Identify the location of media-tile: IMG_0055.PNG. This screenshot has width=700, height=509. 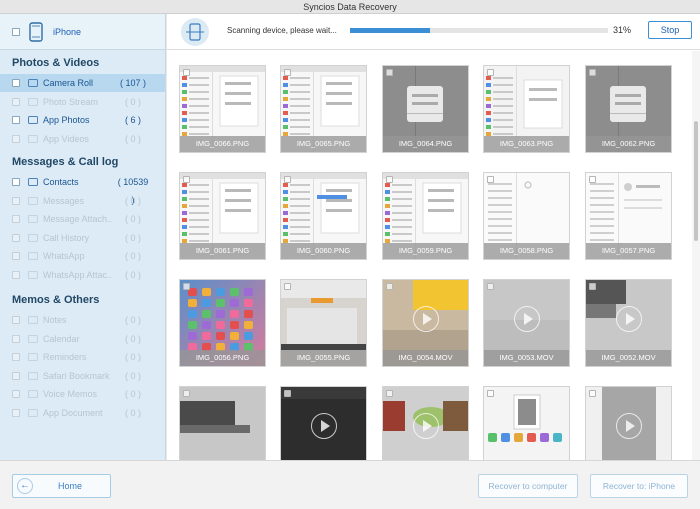
(323, 323).